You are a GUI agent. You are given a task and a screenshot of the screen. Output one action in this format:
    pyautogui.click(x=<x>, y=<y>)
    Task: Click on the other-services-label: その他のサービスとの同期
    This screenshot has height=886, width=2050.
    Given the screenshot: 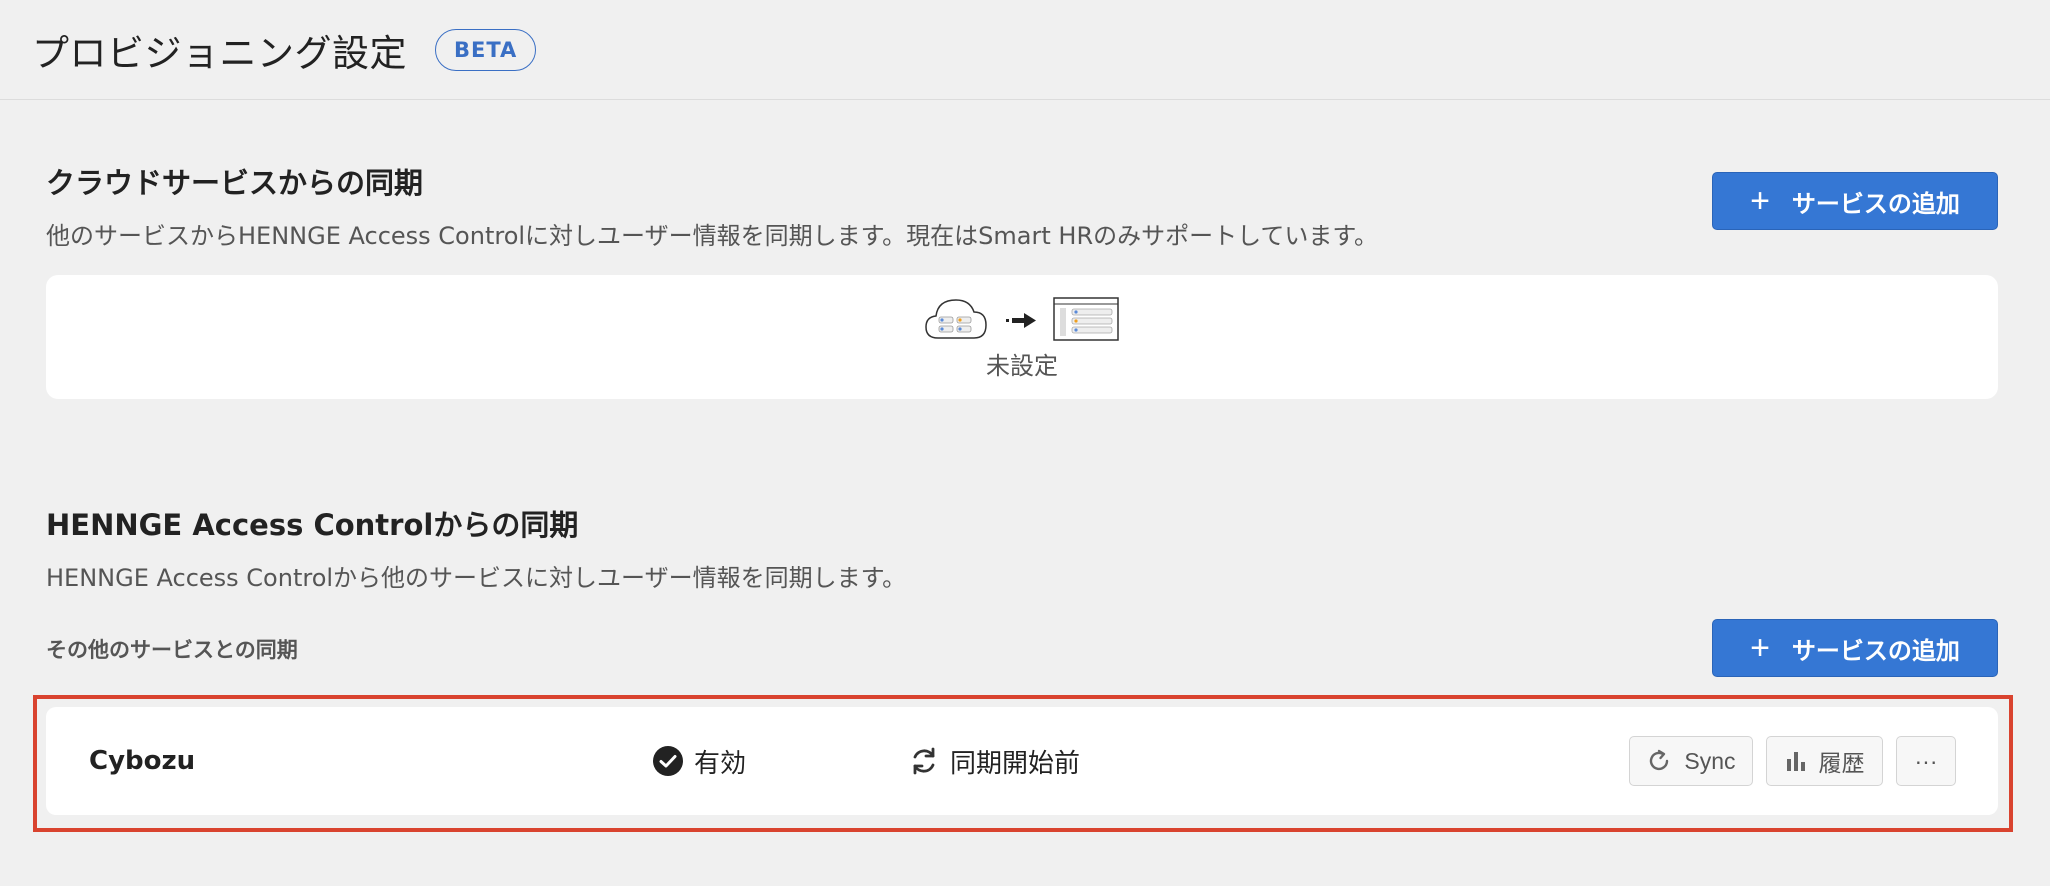 What is the action you would take?
    pyautogui.click(x=172, y=650)
    